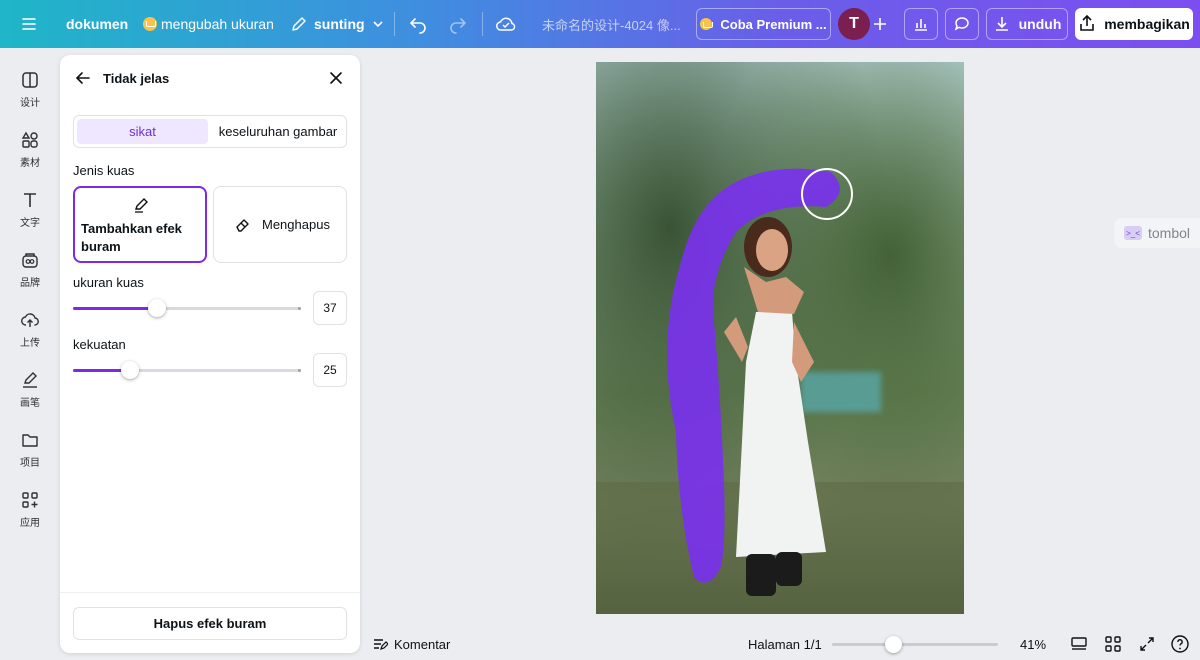  I want to click on grid-view-button, so click(1113, 644).